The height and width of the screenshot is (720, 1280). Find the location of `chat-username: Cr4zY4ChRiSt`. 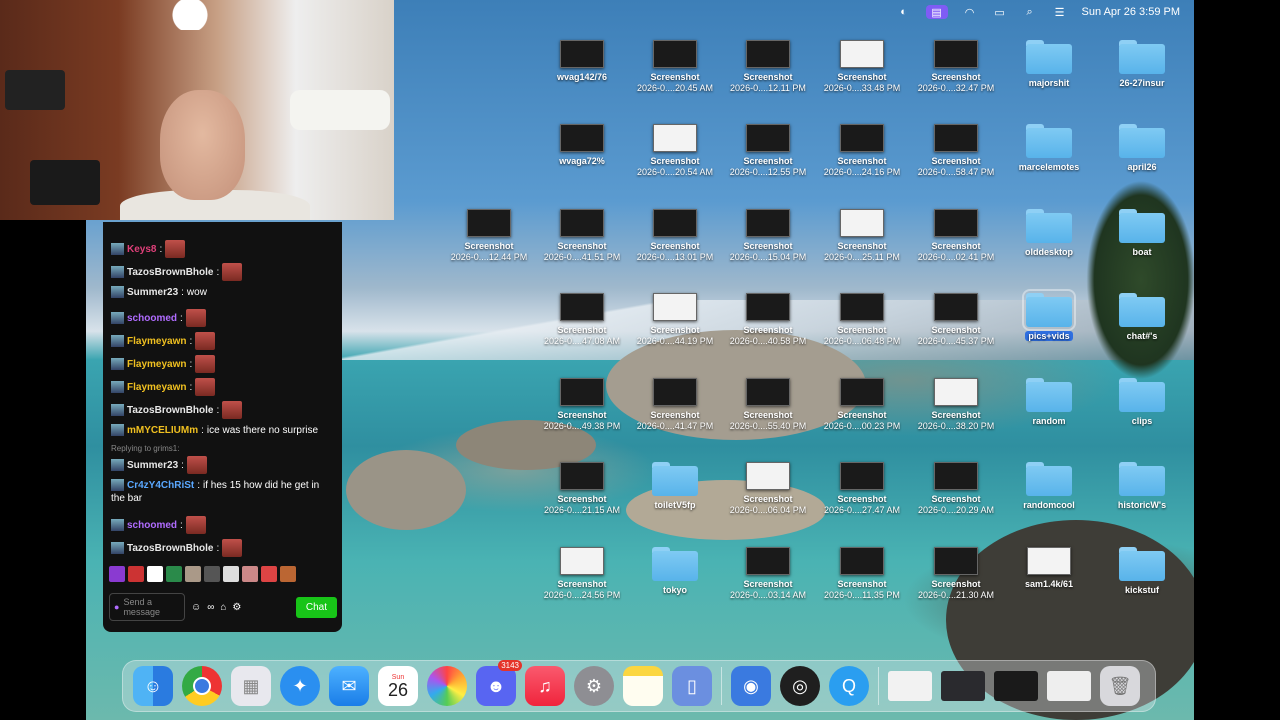

chat-username: Cr4zY4ChRiSt is located at coordinates (160, 485).